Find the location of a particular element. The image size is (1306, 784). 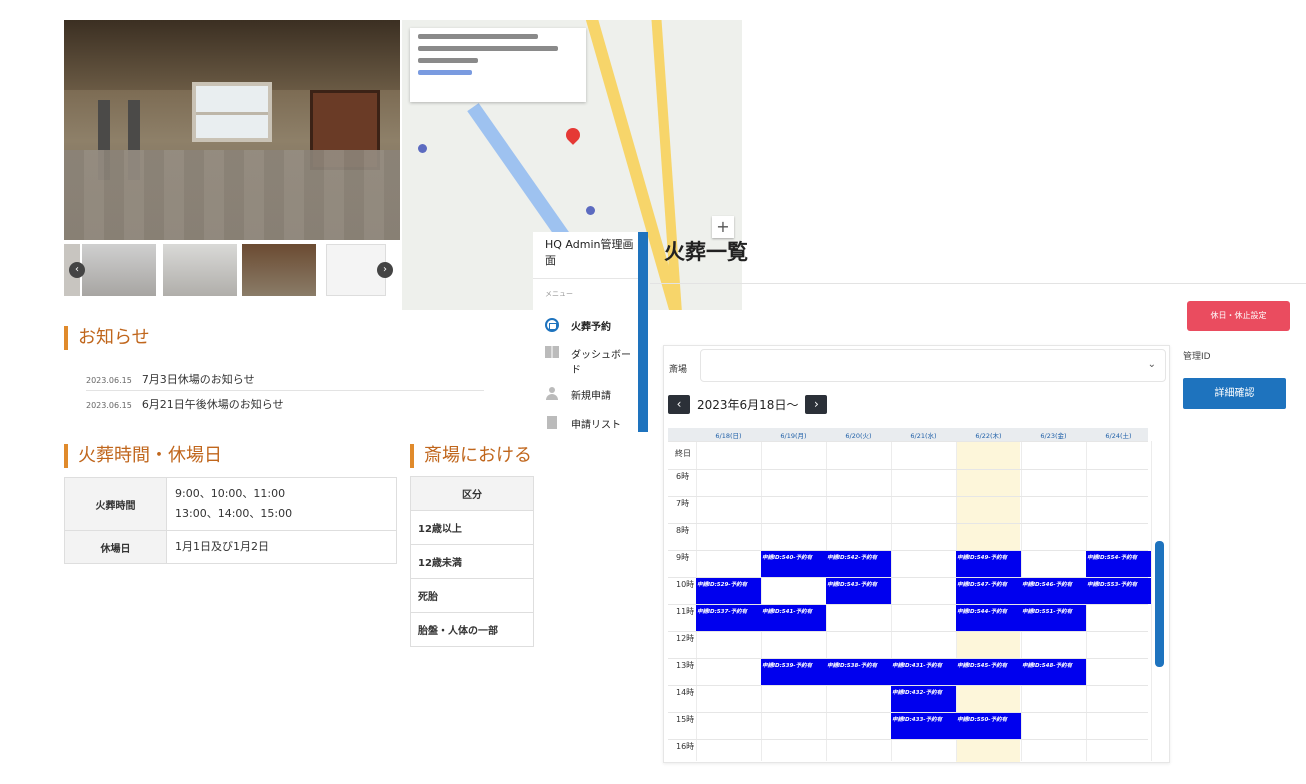

zoom-in-button: + is located at coordinates (723, 227).